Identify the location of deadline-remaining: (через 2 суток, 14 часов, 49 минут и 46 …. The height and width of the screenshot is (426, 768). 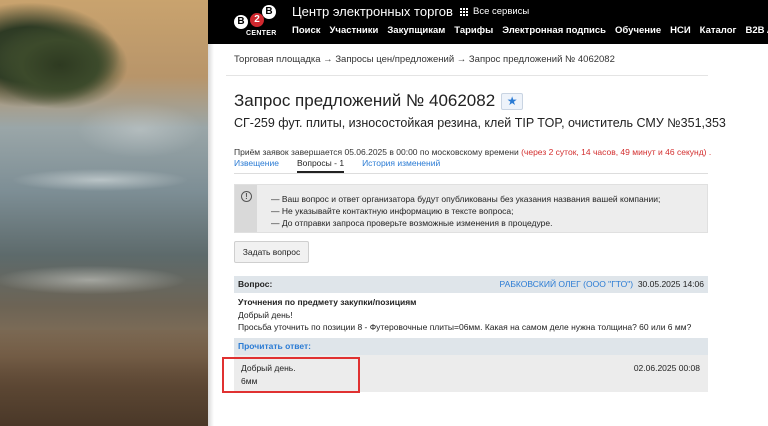
(614, 152).